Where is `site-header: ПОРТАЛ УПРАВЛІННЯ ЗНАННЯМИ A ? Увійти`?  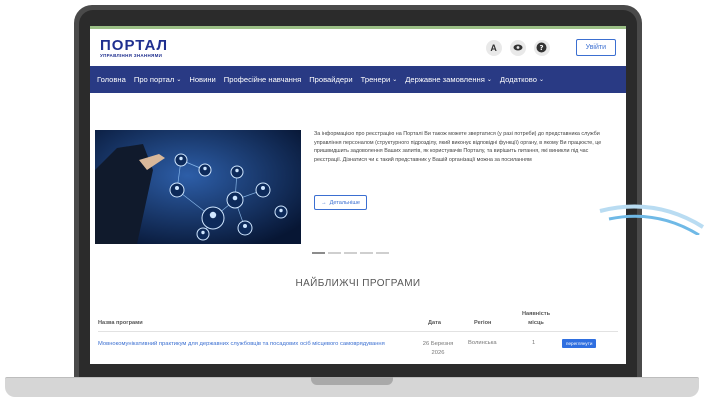 site-header: ПОРТАЛ УПРАВЛІННЯ ЗНАННЯМИ A ? Увійти is located at coordinates (358, 46).